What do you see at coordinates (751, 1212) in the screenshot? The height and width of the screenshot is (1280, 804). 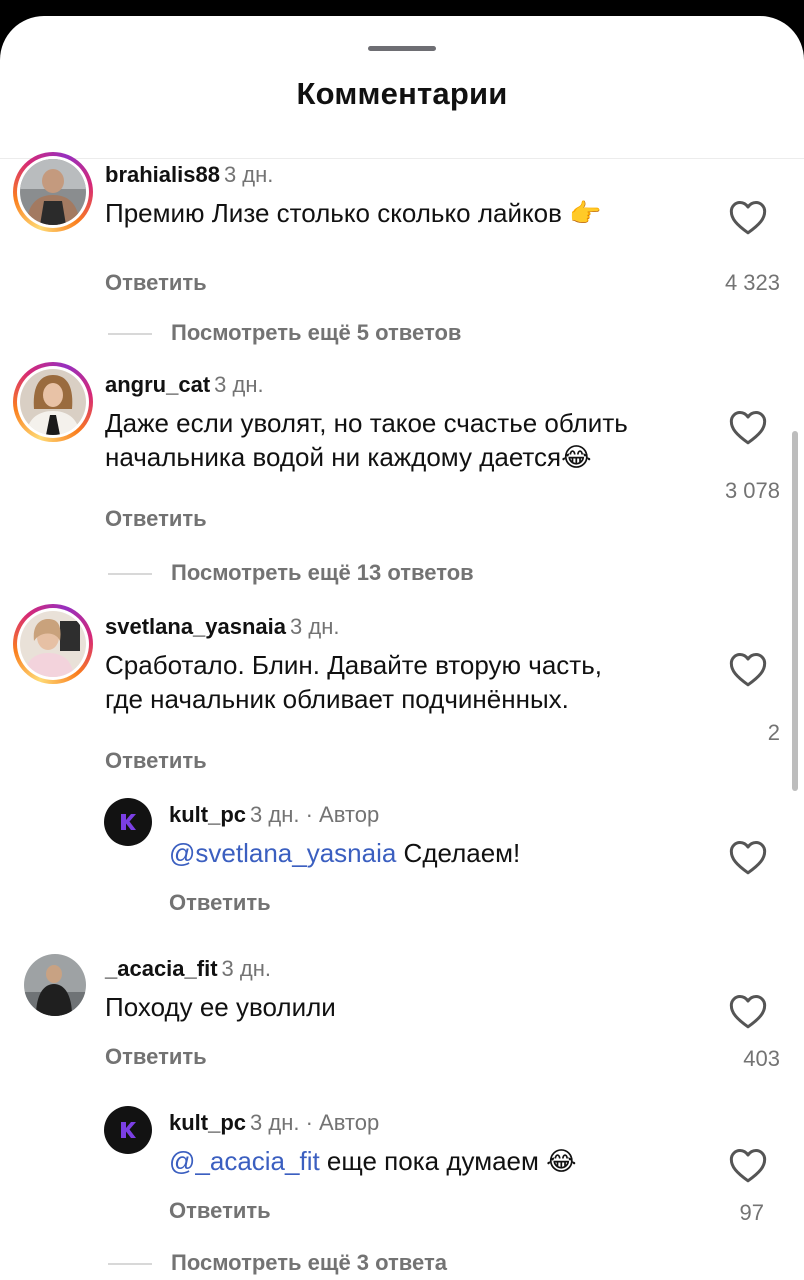 I see `like-count: 97` at bounding box center [751, 1212].